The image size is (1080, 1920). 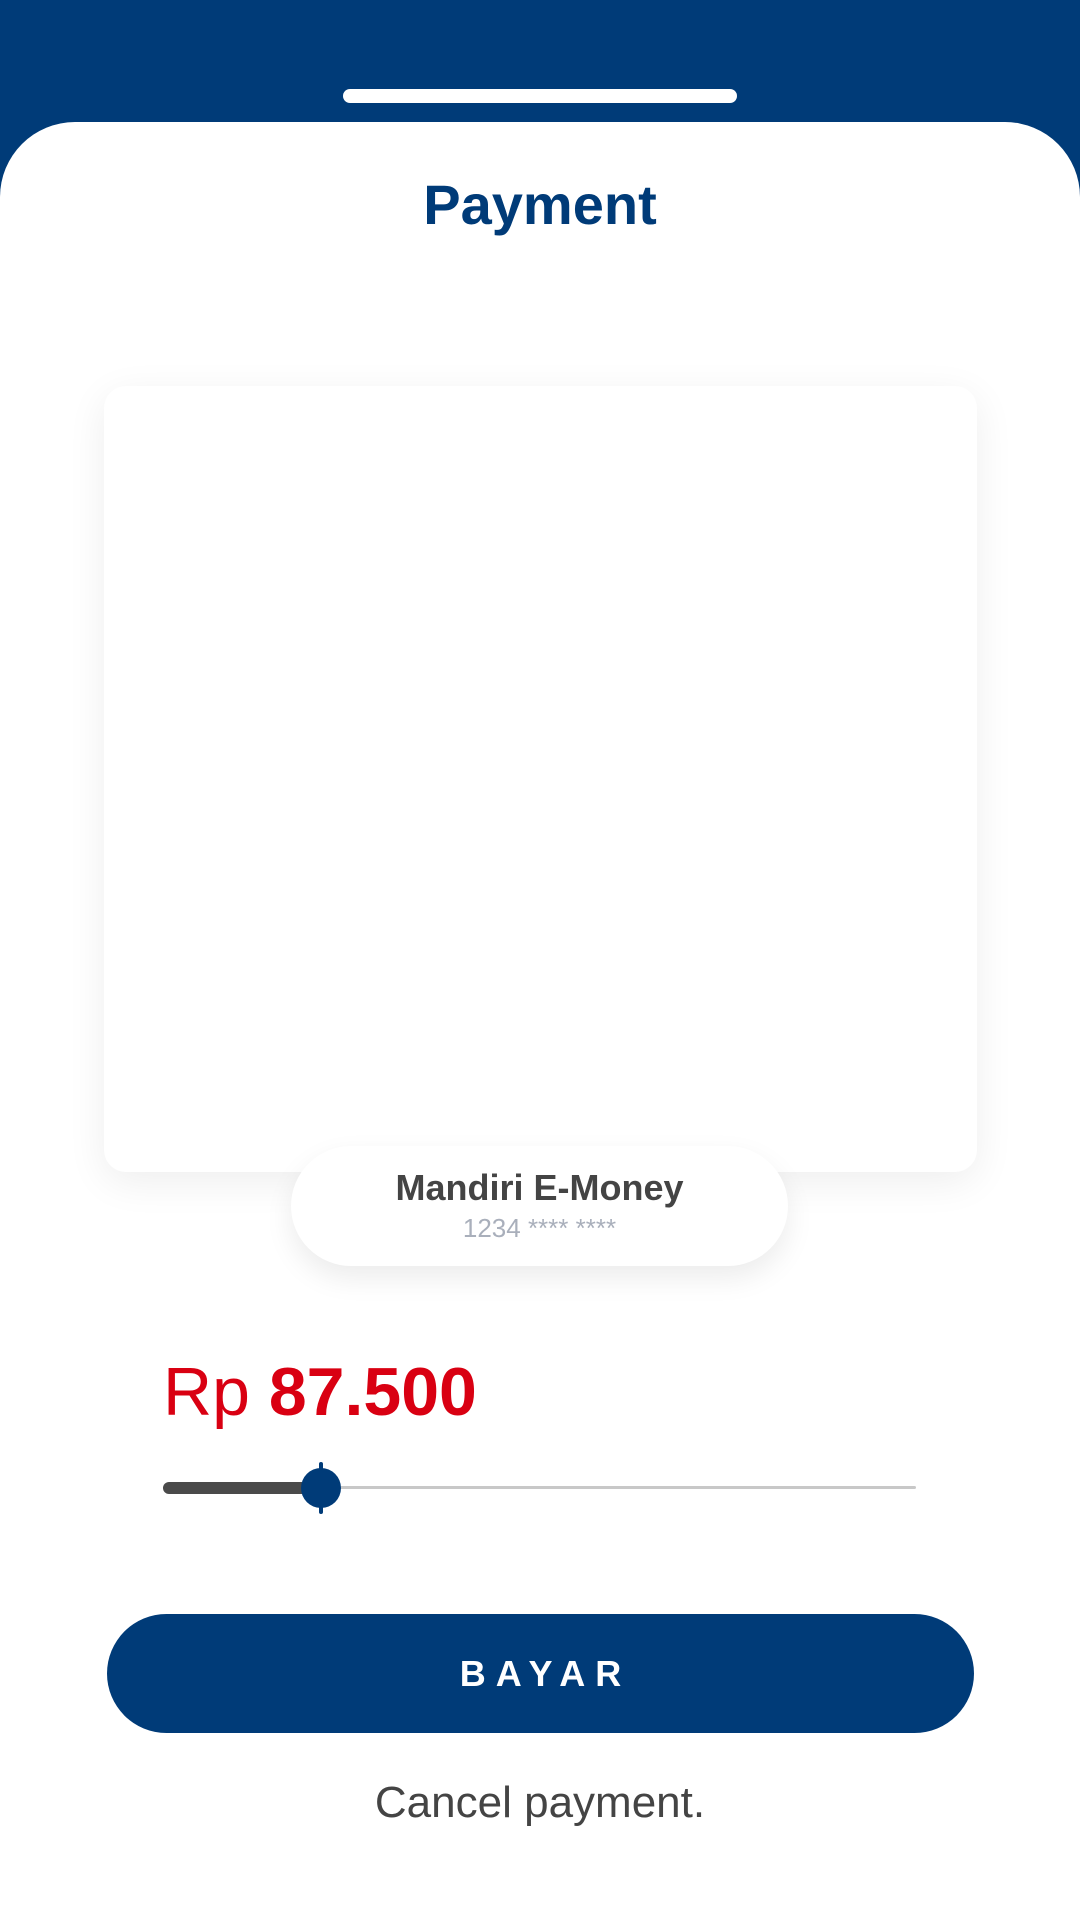 I want to click on slider-thumb-marker, so click(x=321, y=1488).